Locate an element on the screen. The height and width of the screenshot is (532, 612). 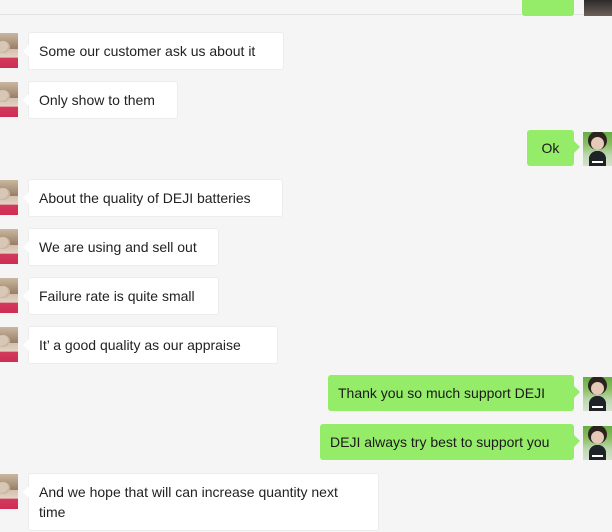
outgoing-message-bubble: DEJI always try best to support you is located at coordinates (450, 442).